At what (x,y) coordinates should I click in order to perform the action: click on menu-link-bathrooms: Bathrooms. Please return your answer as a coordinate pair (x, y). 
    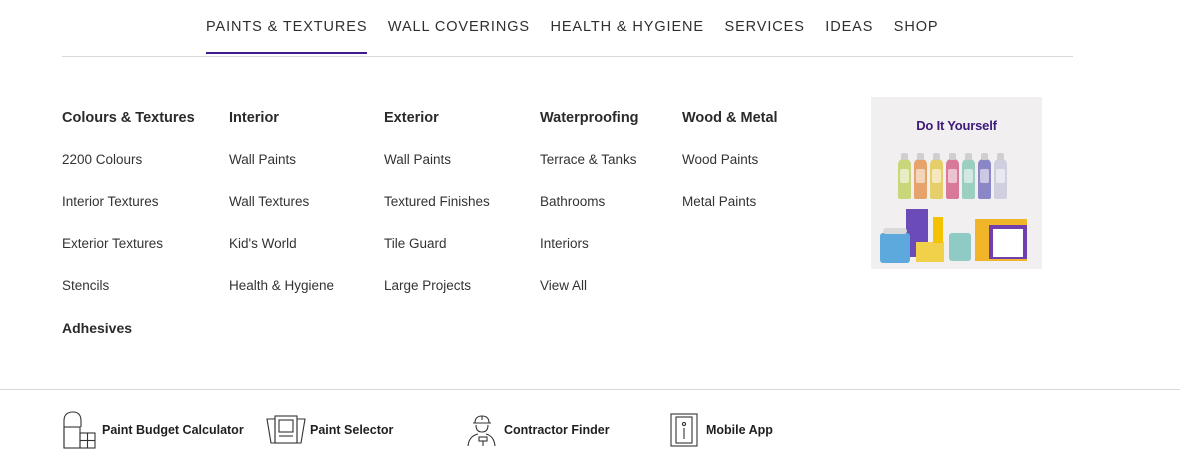
    Looking at the image, I should click on (589, 202).